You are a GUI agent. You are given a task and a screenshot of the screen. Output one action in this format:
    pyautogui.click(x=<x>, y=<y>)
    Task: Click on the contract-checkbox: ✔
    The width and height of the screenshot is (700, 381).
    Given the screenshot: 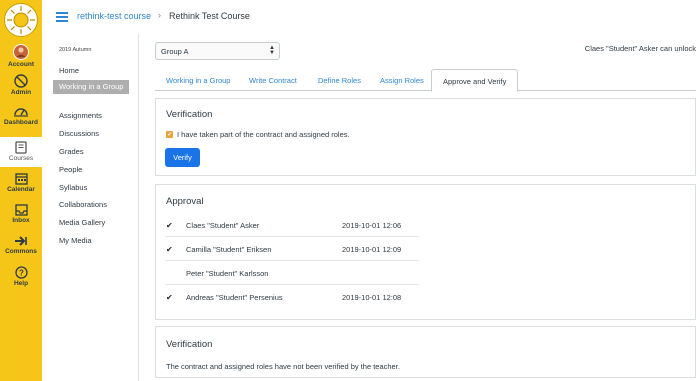 What is the action you would take?
    pyautogui.click(x=169, y=134)
    